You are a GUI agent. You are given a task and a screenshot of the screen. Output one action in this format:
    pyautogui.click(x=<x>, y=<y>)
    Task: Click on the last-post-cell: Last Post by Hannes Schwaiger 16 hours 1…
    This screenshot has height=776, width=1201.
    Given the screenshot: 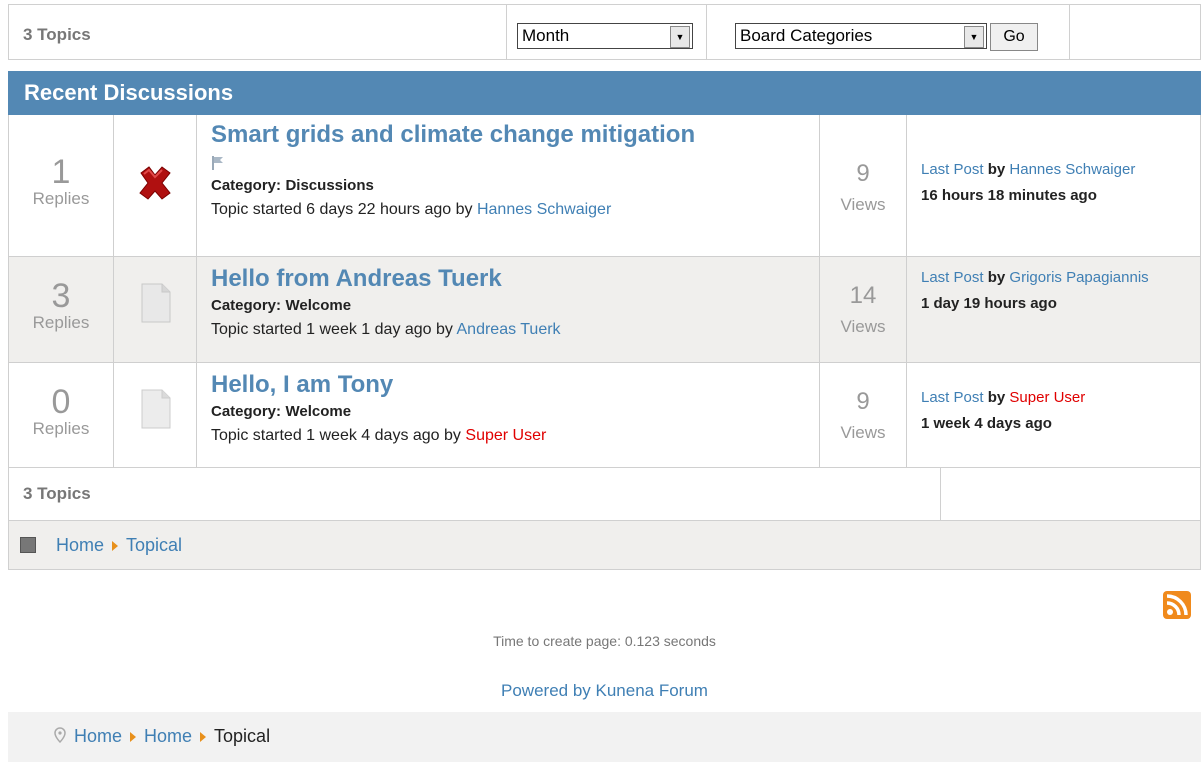 What is the action you would take?
    pyautogui.click(x=1058, y=185)
    